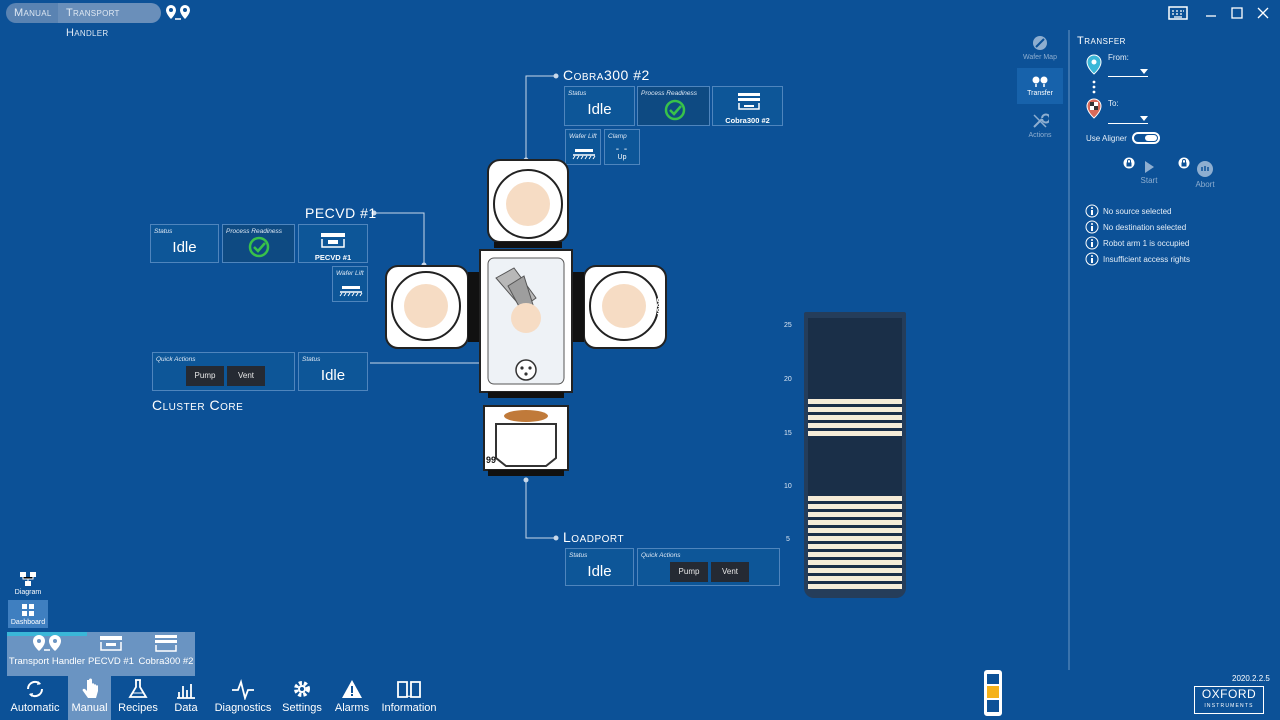 This screenshot has height=720, width=1280. I want to click on cobra-status-value: Idle, so click(599, 109).